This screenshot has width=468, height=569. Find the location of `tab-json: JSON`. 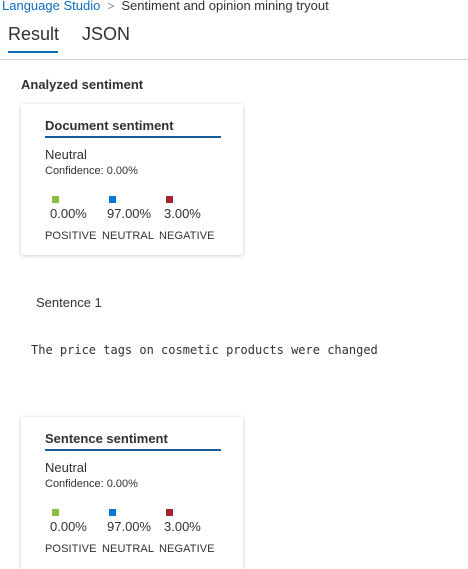

tab-json: JSON is located at coordinates (106, 34).